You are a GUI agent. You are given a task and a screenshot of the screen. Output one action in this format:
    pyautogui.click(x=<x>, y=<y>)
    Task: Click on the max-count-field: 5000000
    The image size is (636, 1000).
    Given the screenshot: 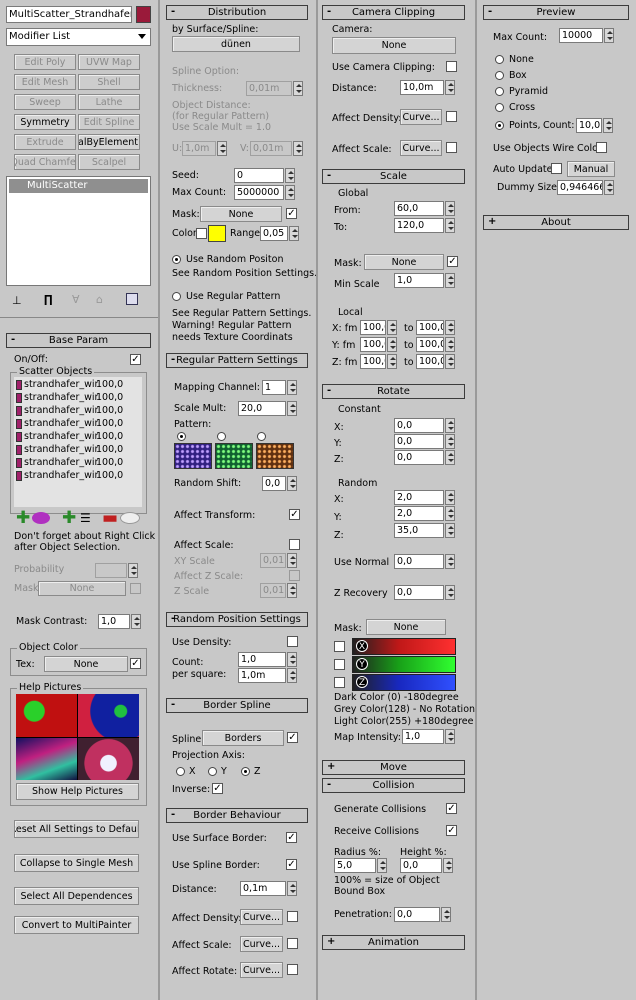 What is the action you would take?
    pyautogui.click(x=259, y=192)
    